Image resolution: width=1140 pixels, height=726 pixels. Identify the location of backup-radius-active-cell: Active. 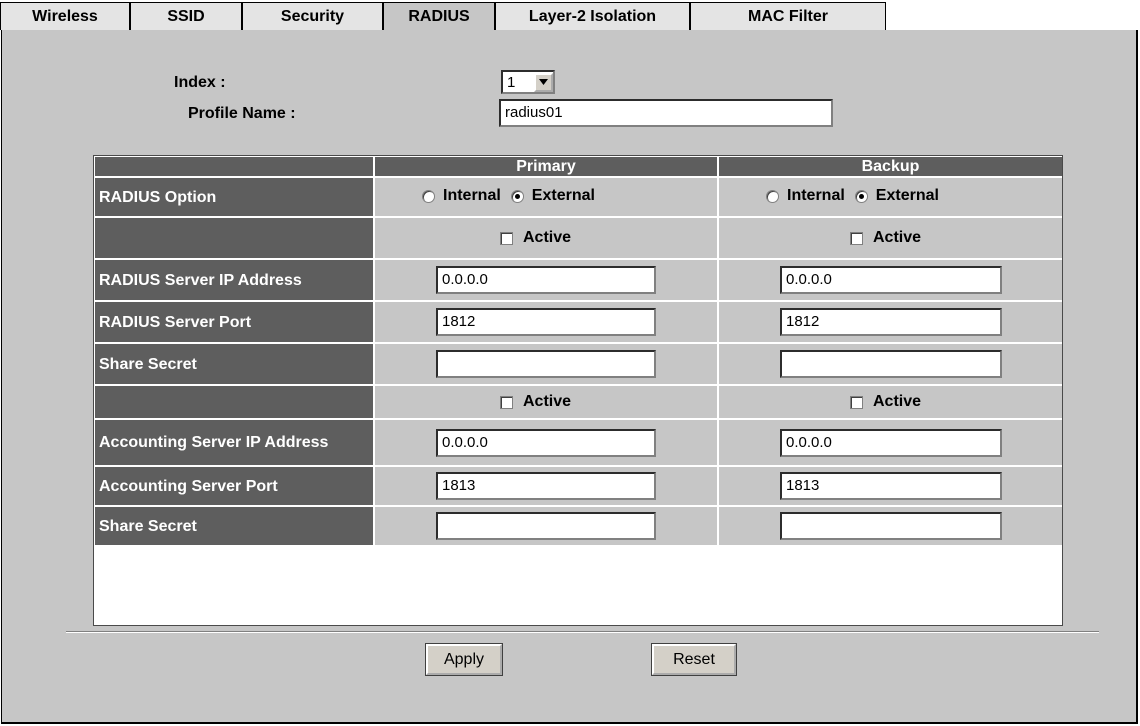
(890, 238).